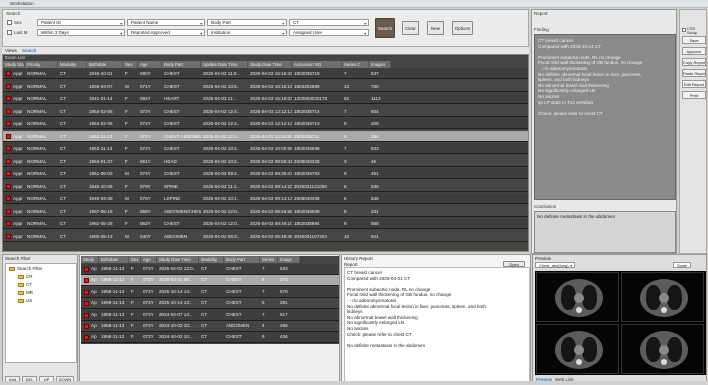 The width and height of the screenshot is (708, 385). What do you see at coordinates (435, 28) in the screenshot?
I see `new-button: New` at bounding box center [435, 28].